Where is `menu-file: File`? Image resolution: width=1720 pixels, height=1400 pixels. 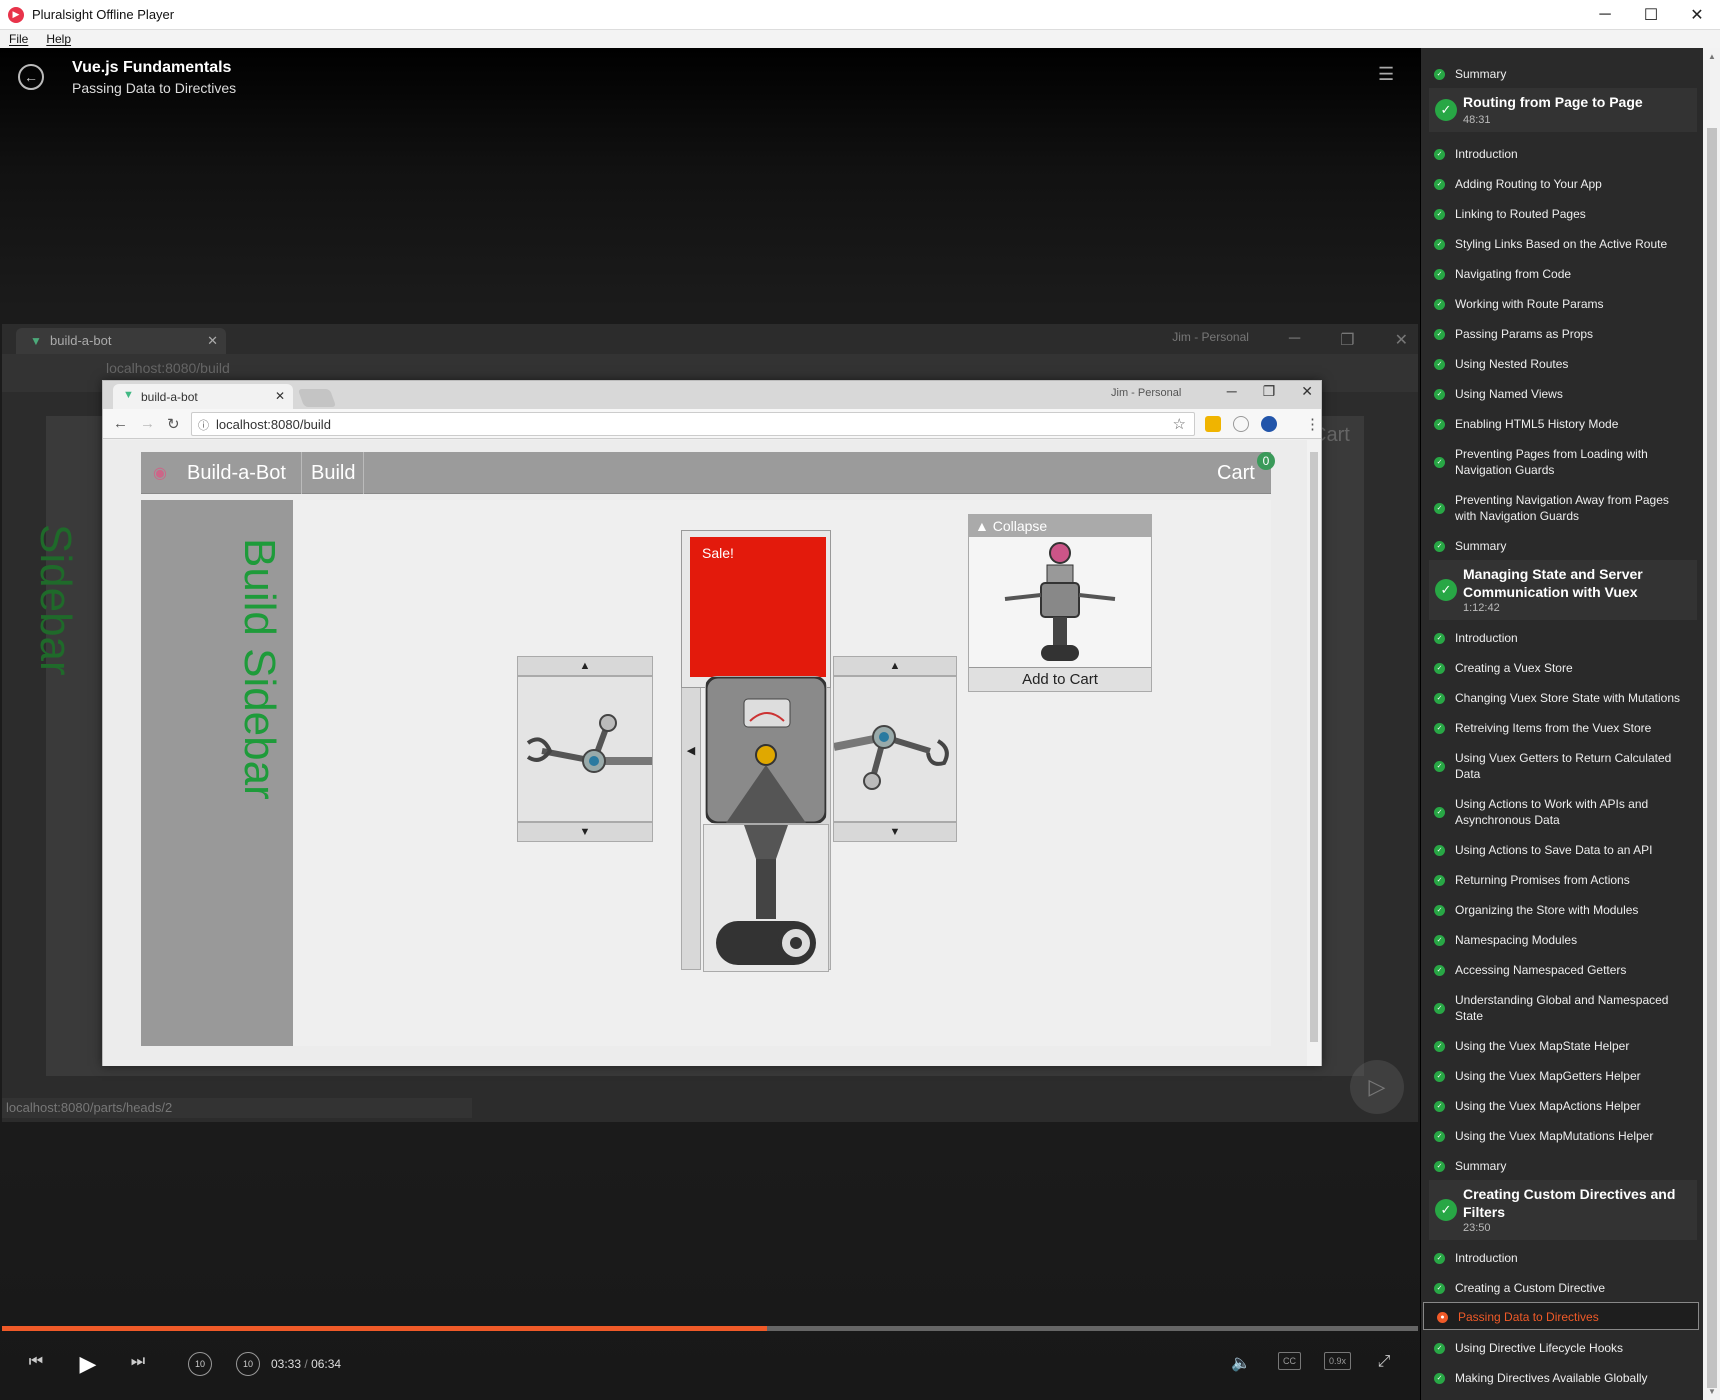 menu-file: File is located at coordinates (18, 39).